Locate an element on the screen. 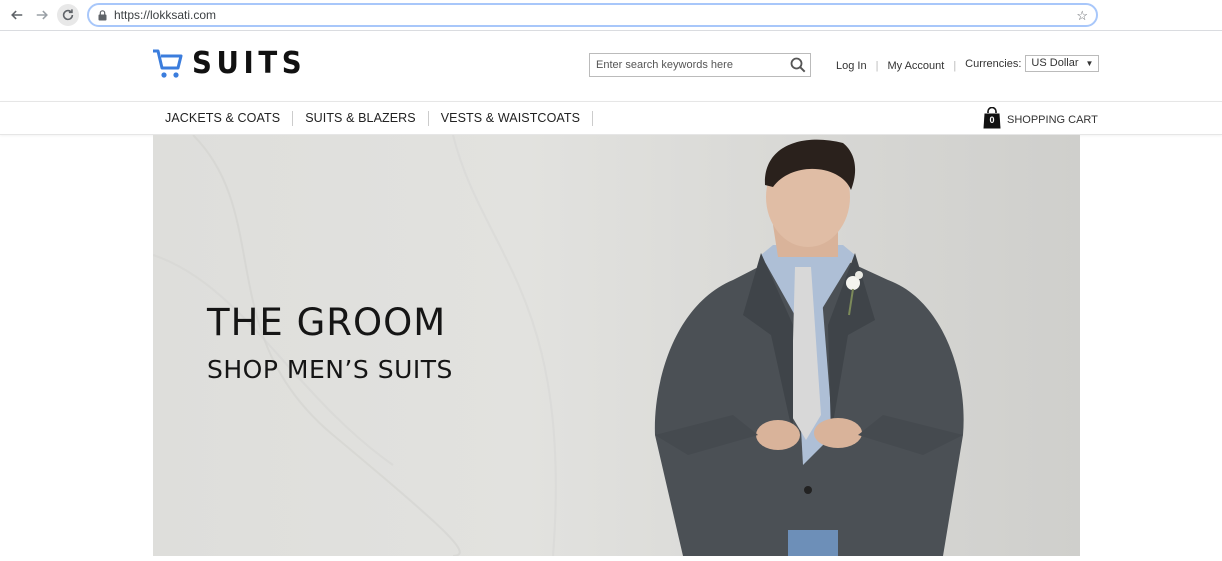 Image resolution: width=1222 pixels, height=561 pixels. cart-count: 0 is located at coordinates (992, 120).